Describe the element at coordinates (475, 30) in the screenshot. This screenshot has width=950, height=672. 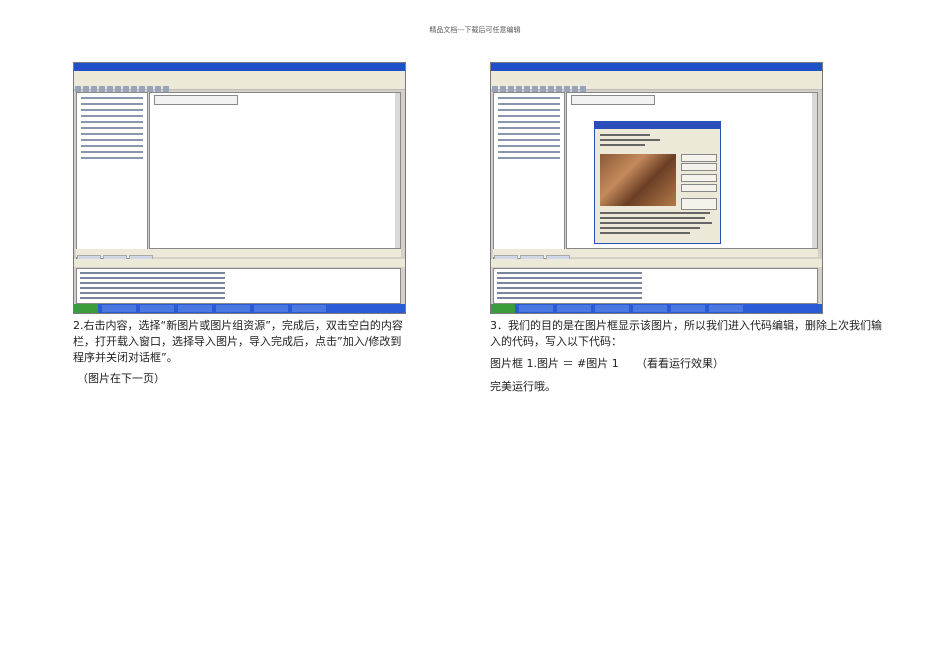
I see `page-header: 精品文档---下载后可任意编辑` at that location.